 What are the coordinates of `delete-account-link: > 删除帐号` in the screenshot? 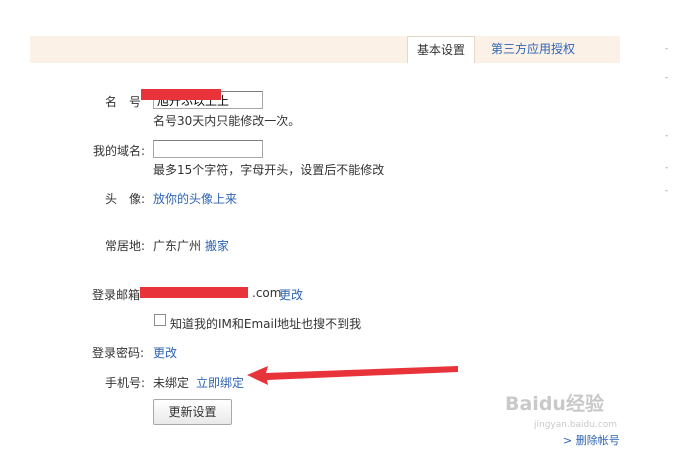 It's located at (591, 440).